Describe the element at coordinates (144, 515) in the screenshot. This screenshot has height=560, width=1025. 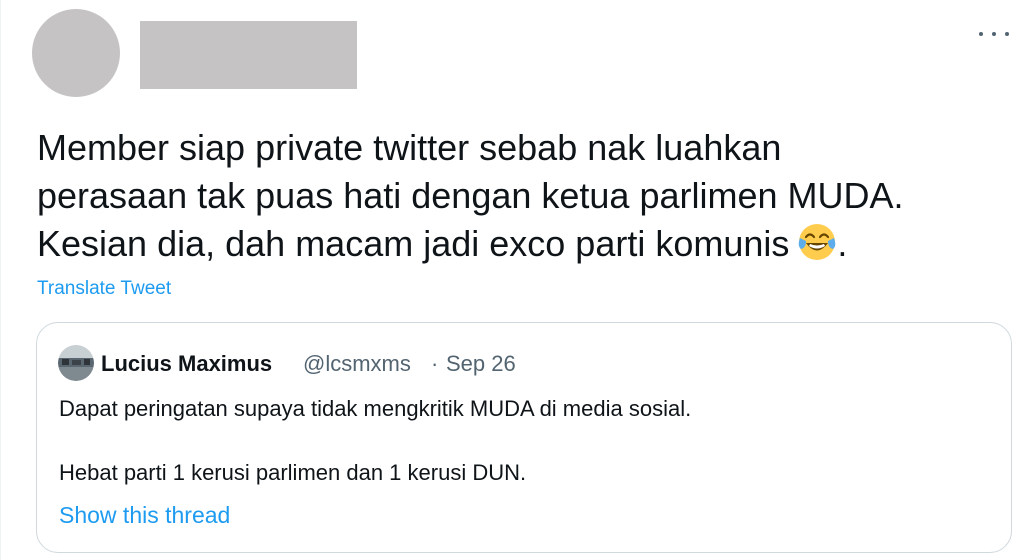
I see `show-thread-link: Show this thread` at that location.